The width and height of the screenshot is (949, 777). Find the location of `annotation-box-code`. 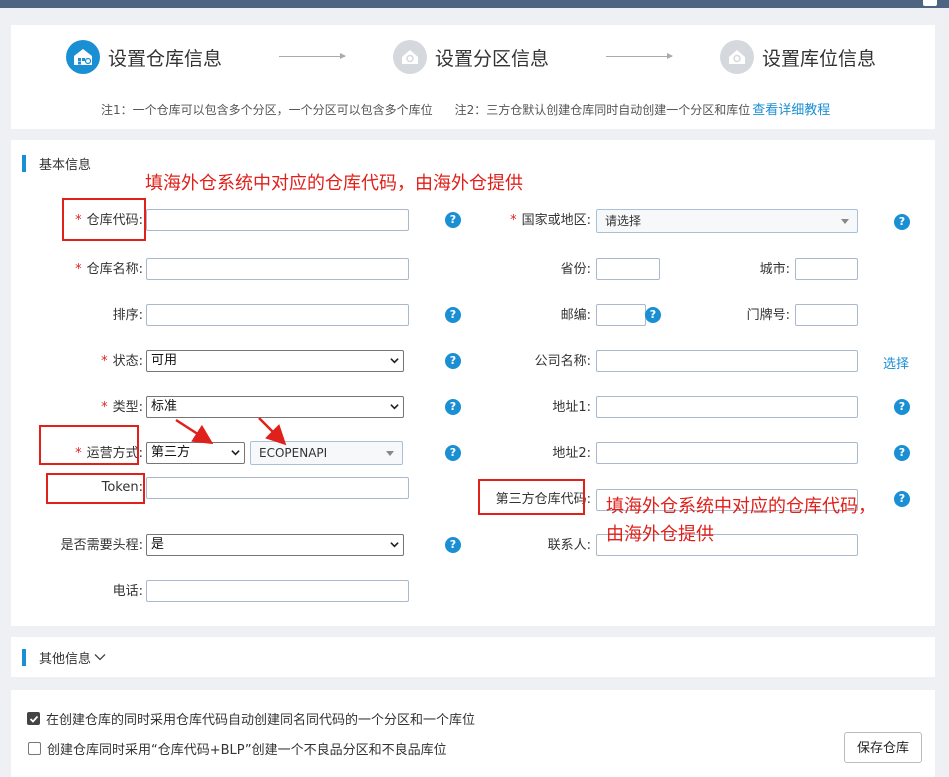

annotation-box-code is located at coordinates (104, 219).